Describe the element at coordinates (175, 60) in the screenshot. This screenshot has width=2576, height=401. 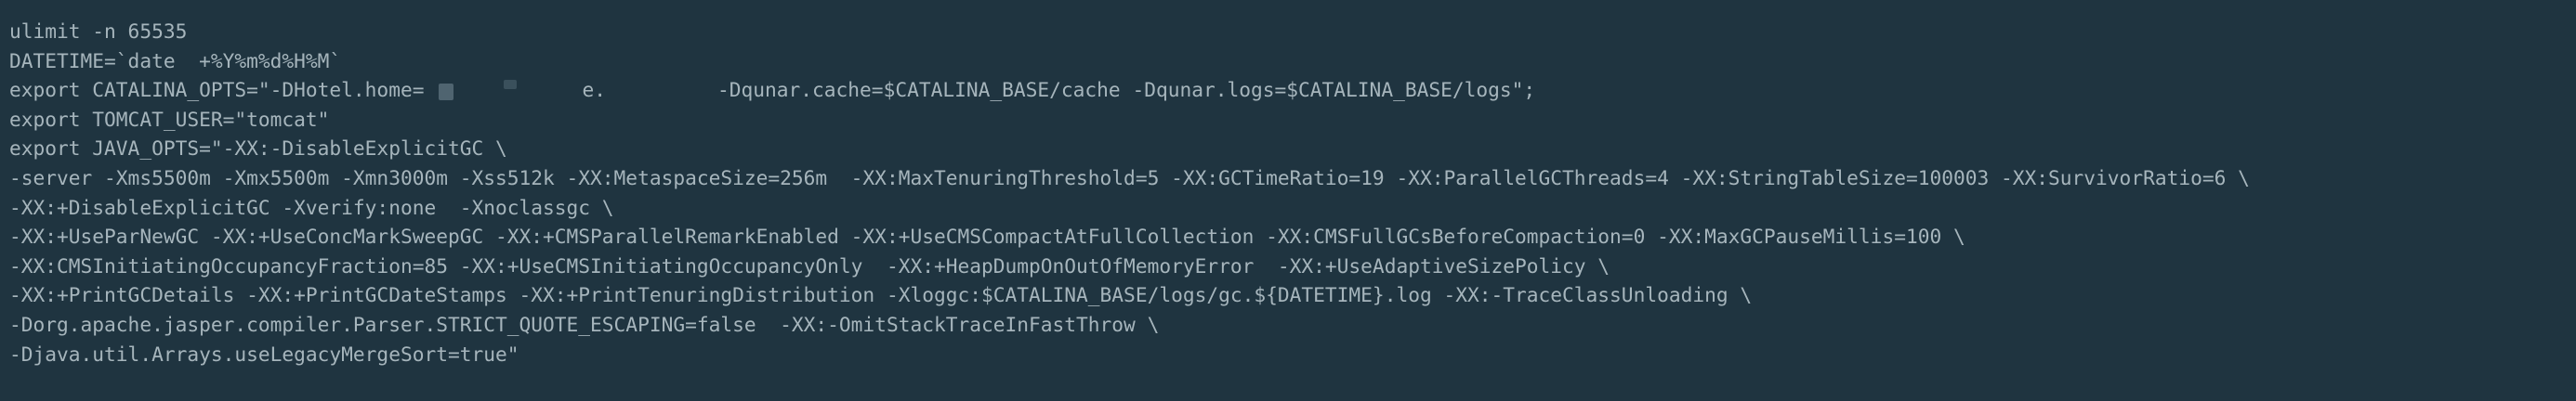
I see `terminal-line-2: DATETIME=`date +%Y%m%d%H%M`` at that location.